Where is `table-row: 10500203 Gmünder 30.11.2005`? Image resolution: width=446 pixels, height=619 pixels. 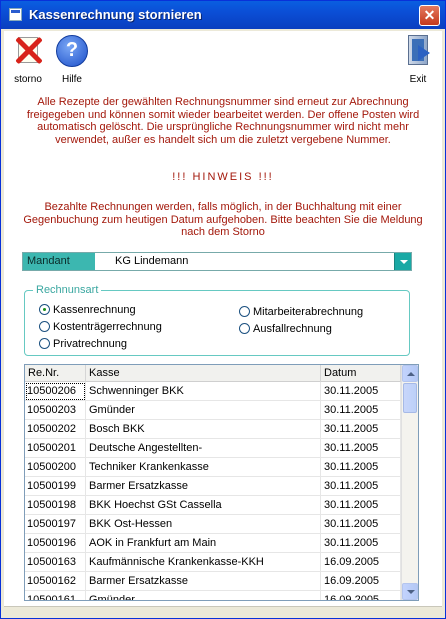 table-row: 10500203 Gmünder 30.11.2005 is located at coordinates (213, 410).